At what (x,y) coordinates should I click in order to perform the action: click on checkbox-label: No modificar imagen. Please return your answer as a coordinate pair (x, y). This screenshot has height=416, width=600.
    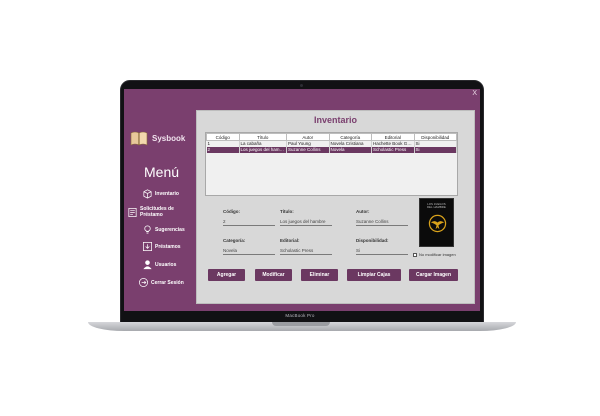
    Looking at the image, I should click on (437, 254).